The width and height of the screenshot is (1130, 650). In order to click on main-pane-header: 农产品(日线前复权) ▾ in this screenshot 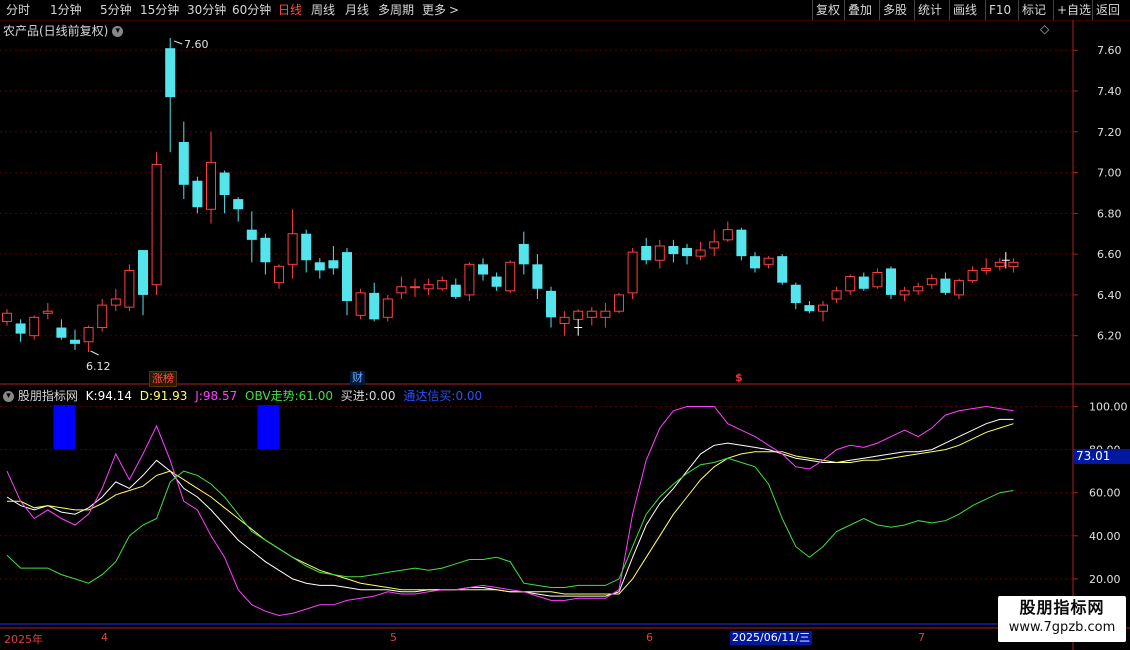, I will do `click(63, 30)`.